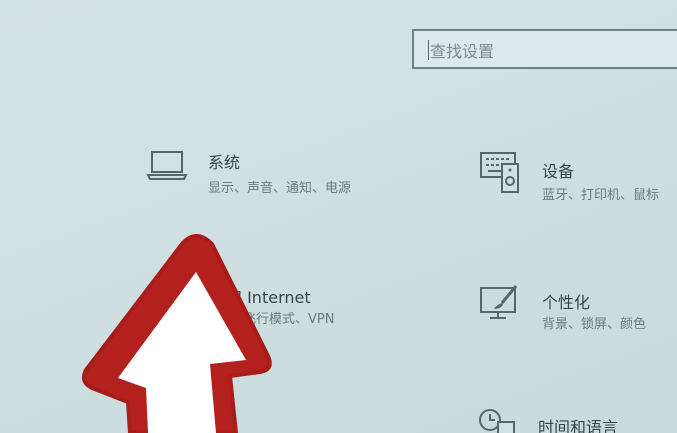  I want to click on red-arrow-overlay, so click(177, 333).